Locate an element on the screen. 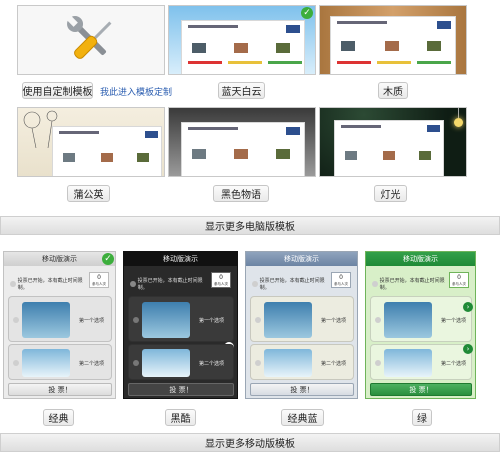 This screenshot has height=456, width=500. tools-icon is located at coordinates (89, 37).